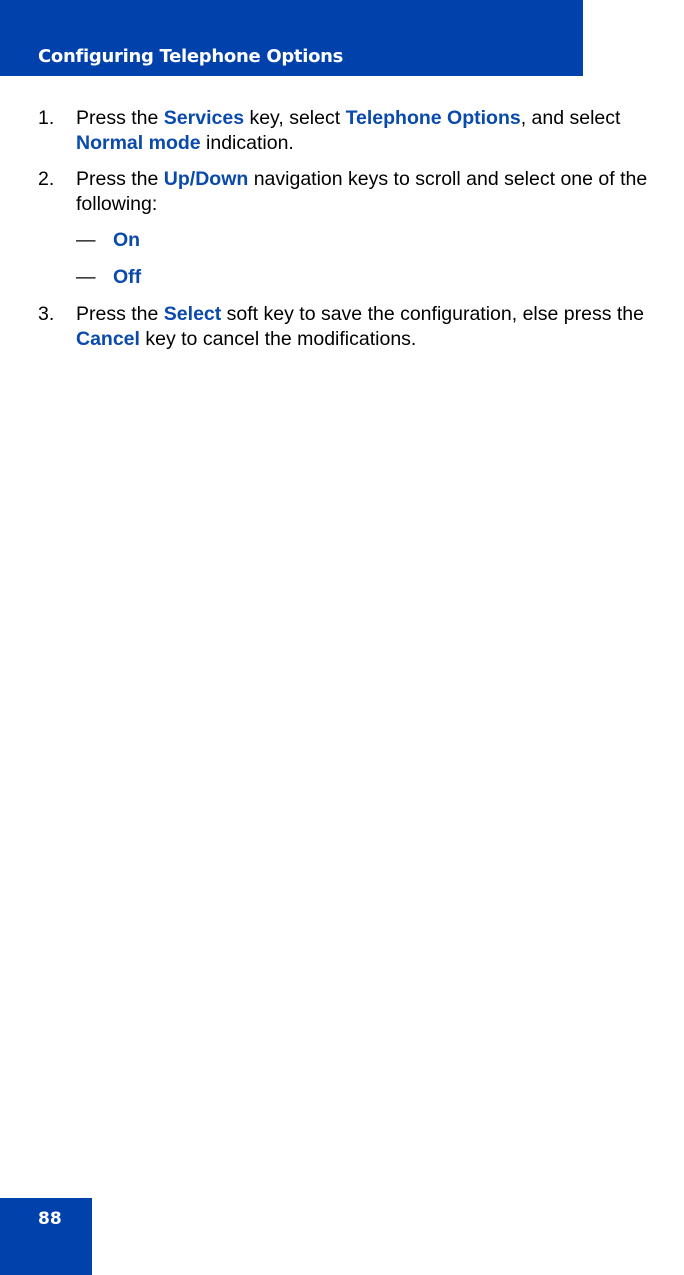 This screenshot has height=1275, width=684. Describe the element at coordinates (192, 314) in the screenshot. I see `keyword-select: Select` at that location.